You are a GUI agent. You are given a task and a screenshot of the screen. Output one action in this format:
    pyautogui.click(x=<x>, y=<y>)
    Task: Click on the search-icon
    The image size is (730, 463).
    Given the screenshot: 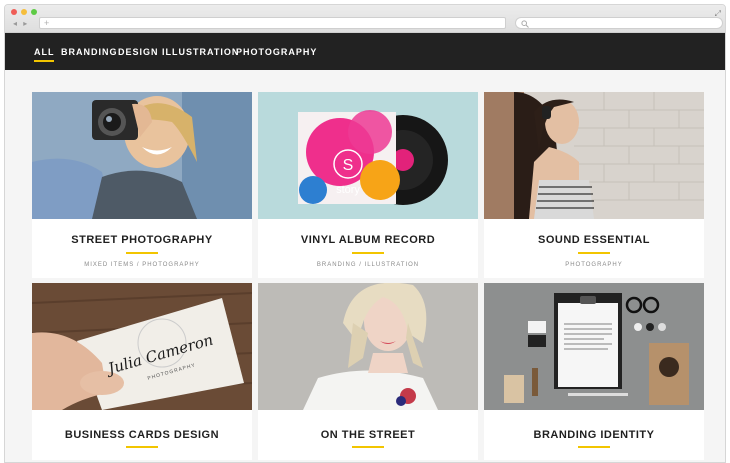 What is the action you would take?
    pyautogui.click(x=525, y=24)
    